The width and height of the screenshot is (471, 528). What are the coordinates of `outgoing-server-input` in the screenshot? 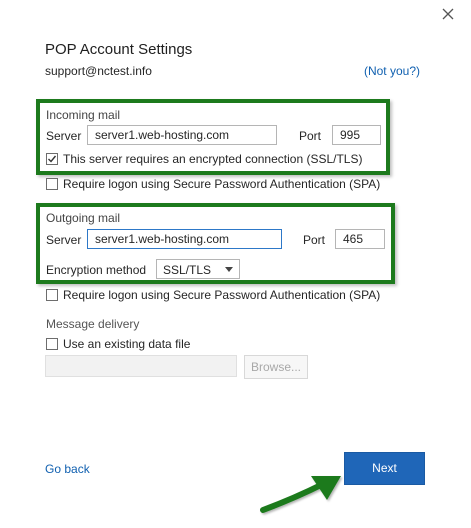 It's located at (184, 239).